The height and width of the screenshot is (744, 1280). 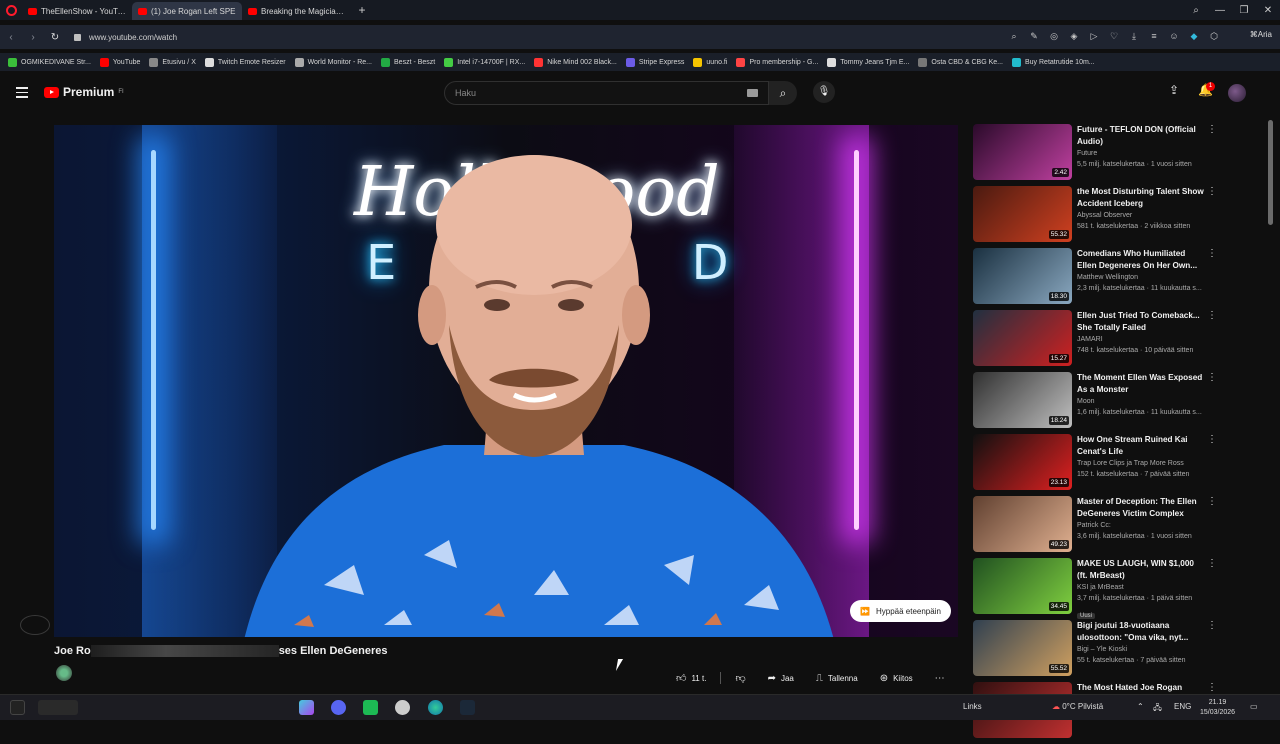 I want to click on back-button: ‹, so click(x=11, y=37).